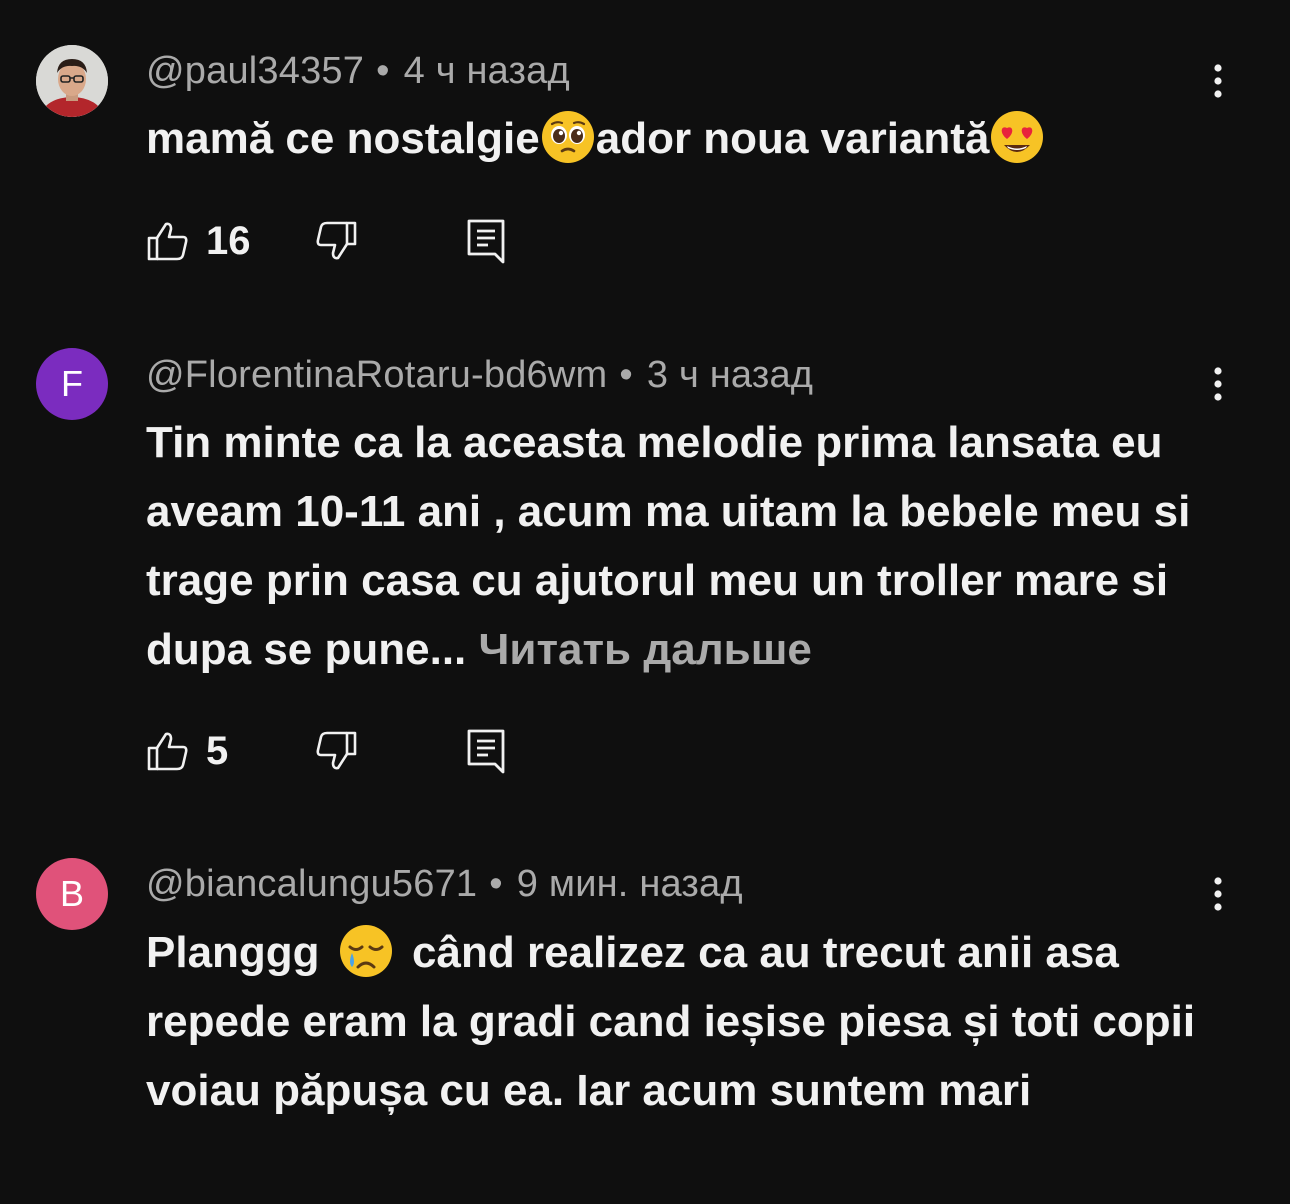  I want to click on like-button: 5, so click(187, 751).